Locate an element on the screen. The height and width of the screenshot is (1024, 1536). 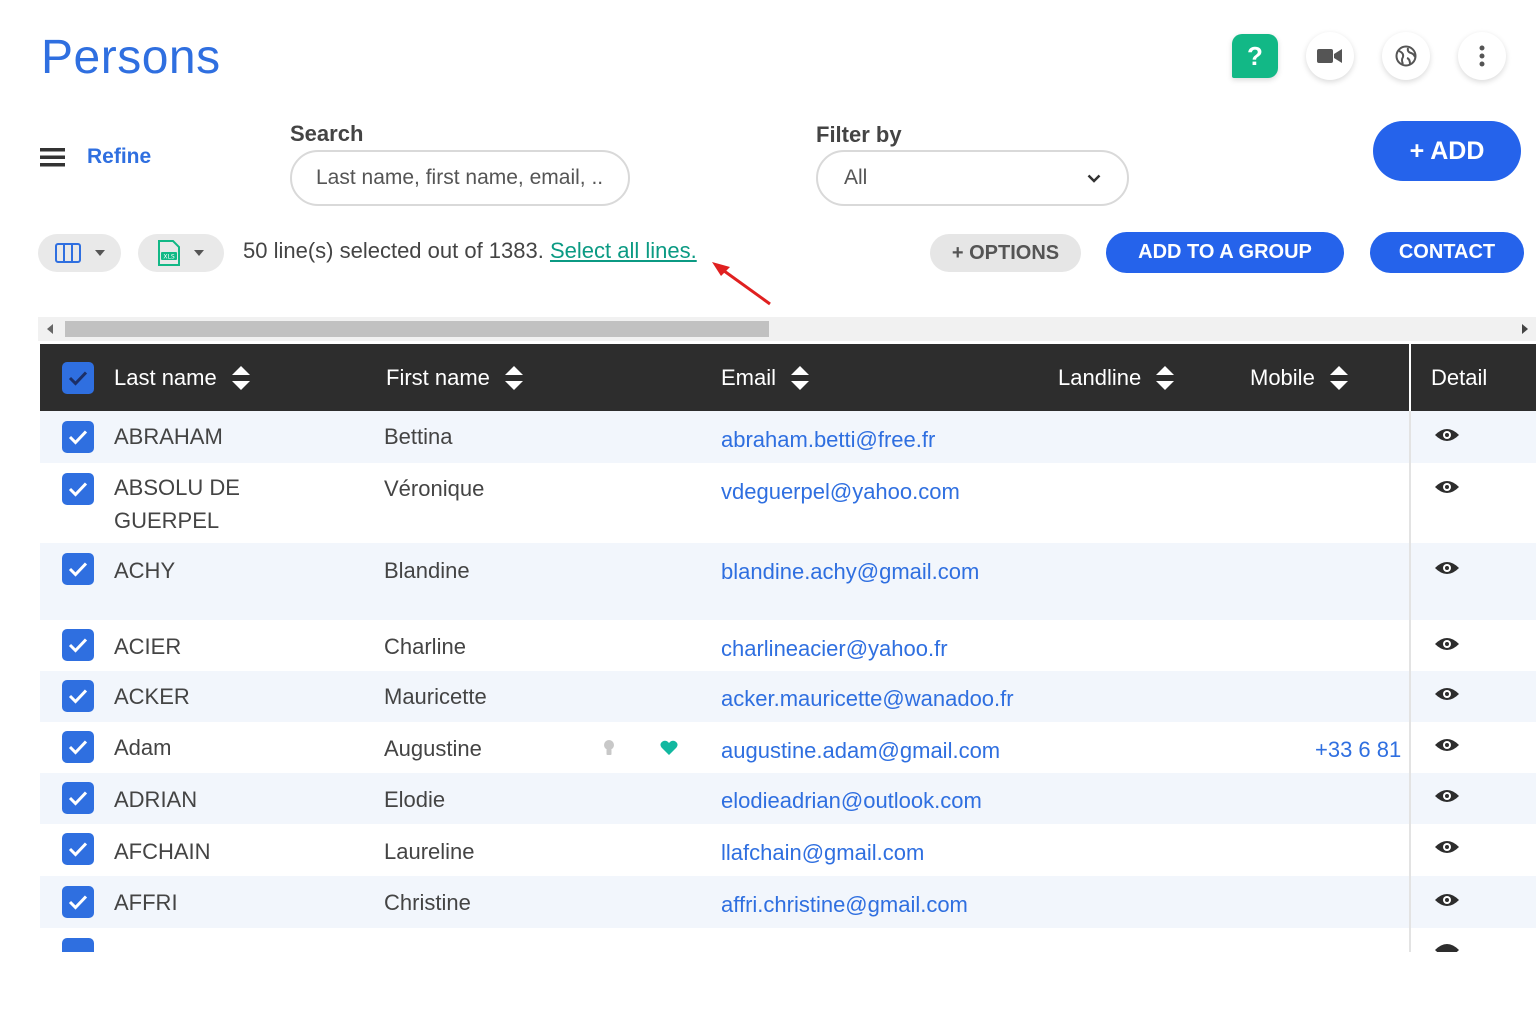
export-xls-selector: XLS is located at coordinates (181, 253).